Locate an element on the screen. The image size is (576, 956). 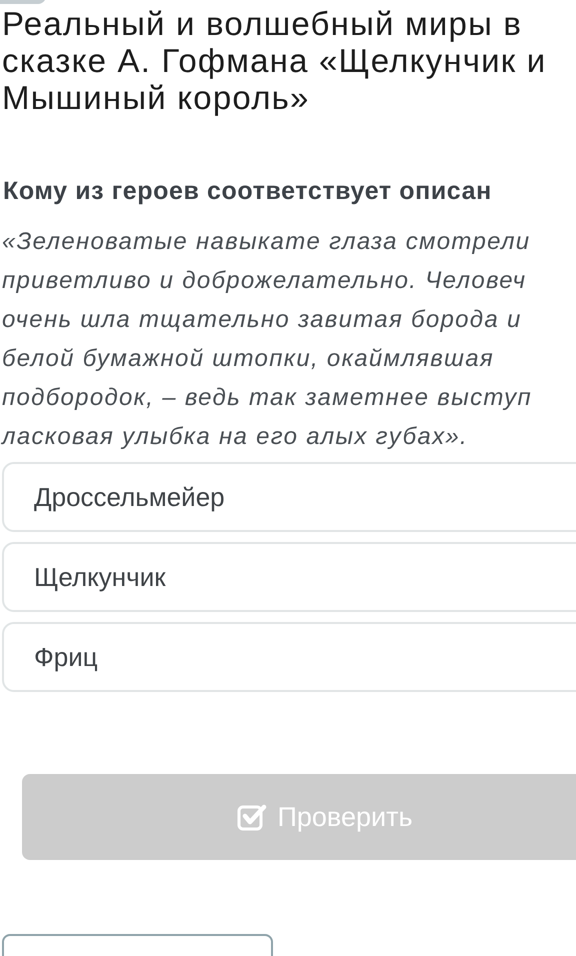
checkbox-check-icon is located at coordinates (252, 817).